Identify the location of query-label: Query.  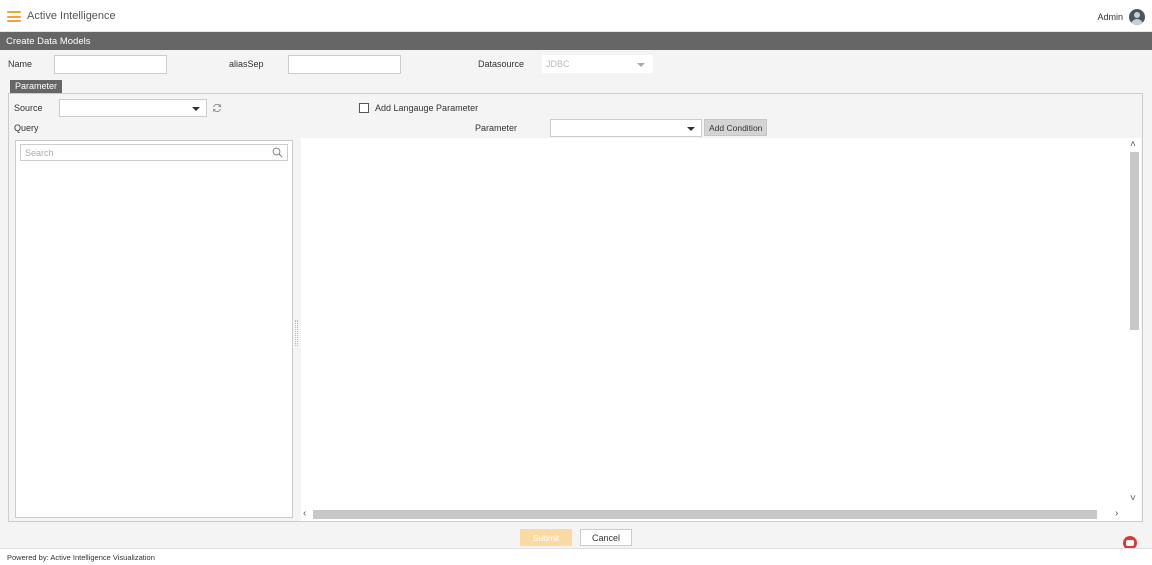
(26, 128).